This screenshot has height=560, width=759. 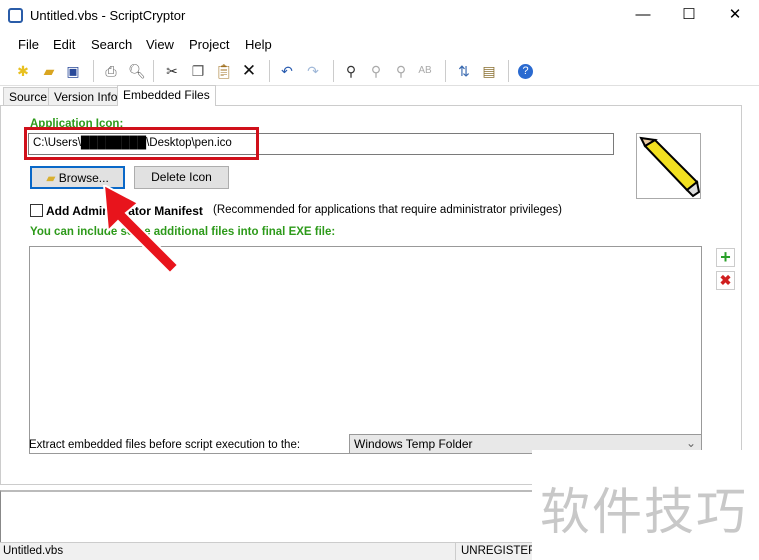 I want to click on cut-icon: ✂, so click(x=172, y=71).